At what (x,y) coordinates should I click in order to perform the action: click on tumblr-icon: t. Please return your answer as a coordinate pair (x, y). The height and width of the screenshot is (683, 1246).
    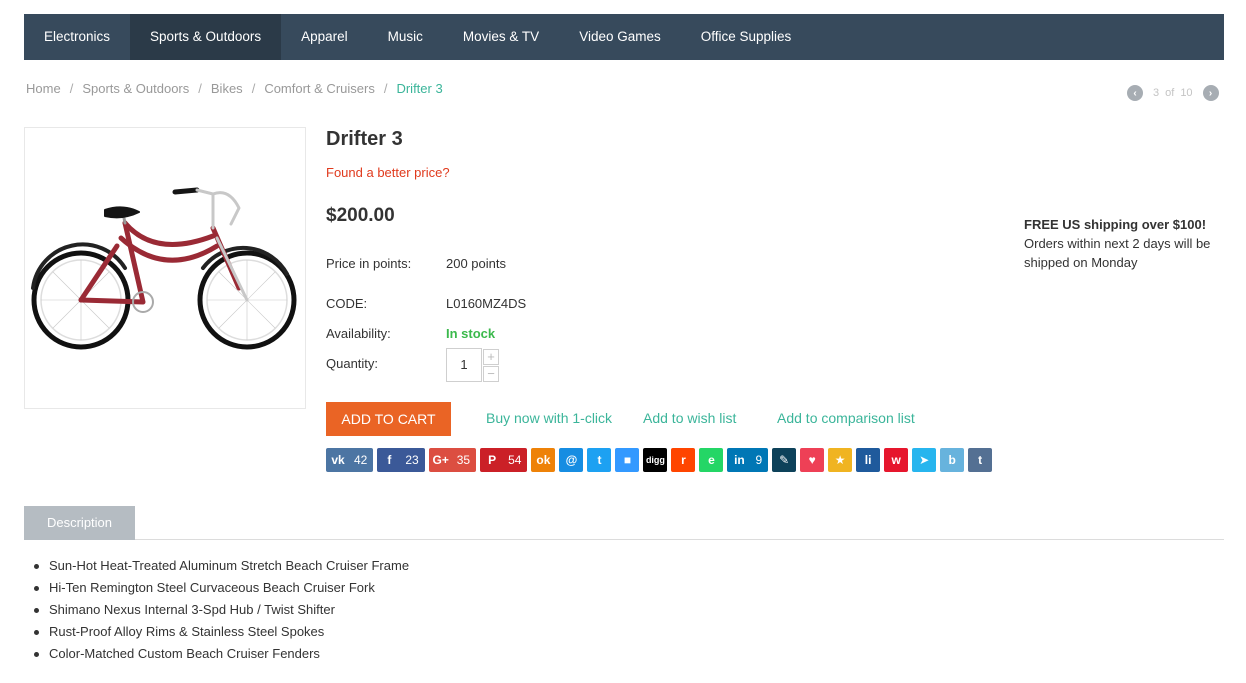
    Looking at the image, I should click on (980, 460).